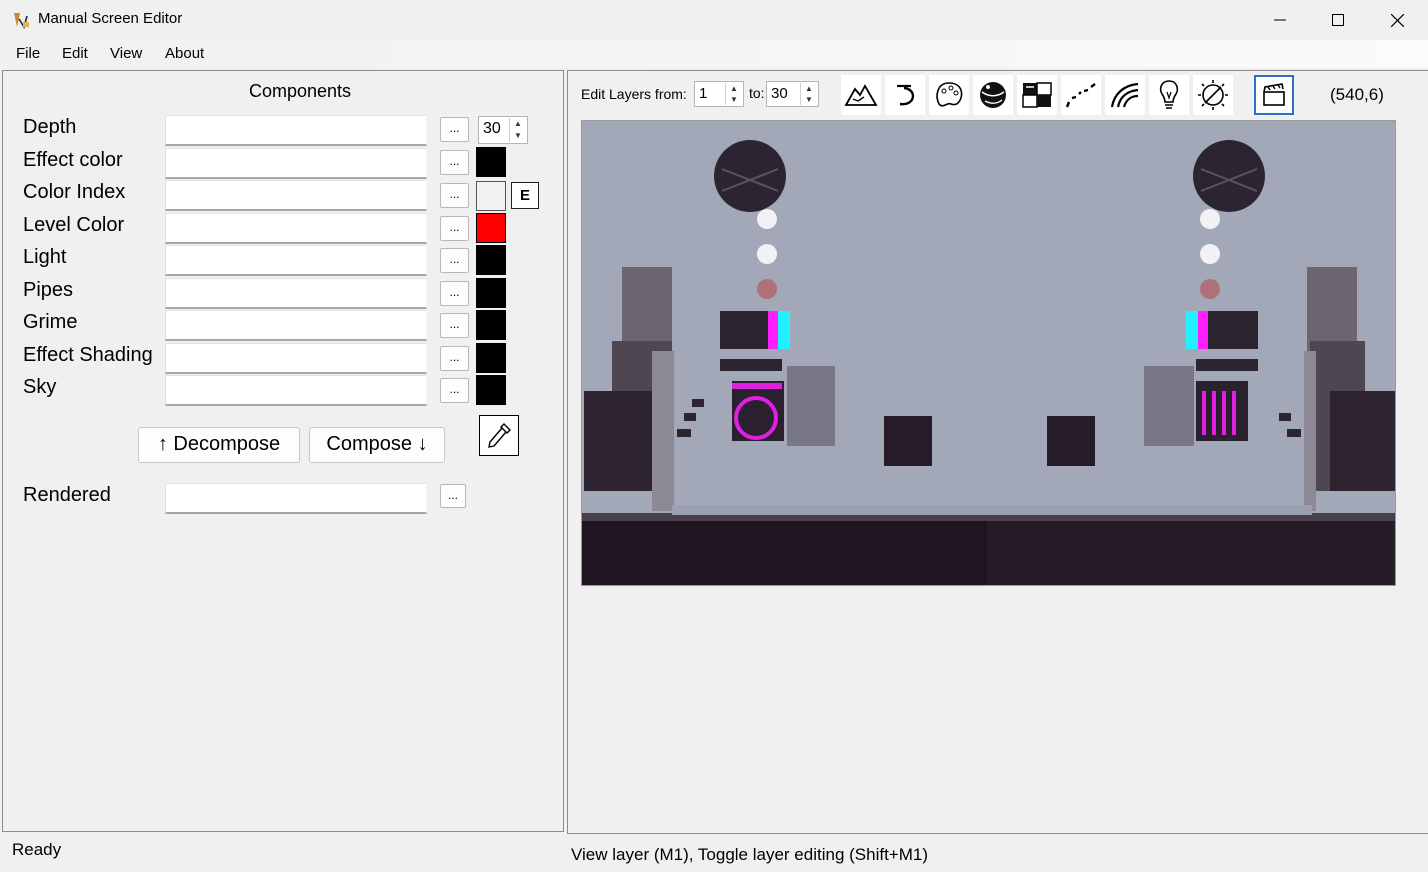  I want to click on level-color-field, so click(296, 228).